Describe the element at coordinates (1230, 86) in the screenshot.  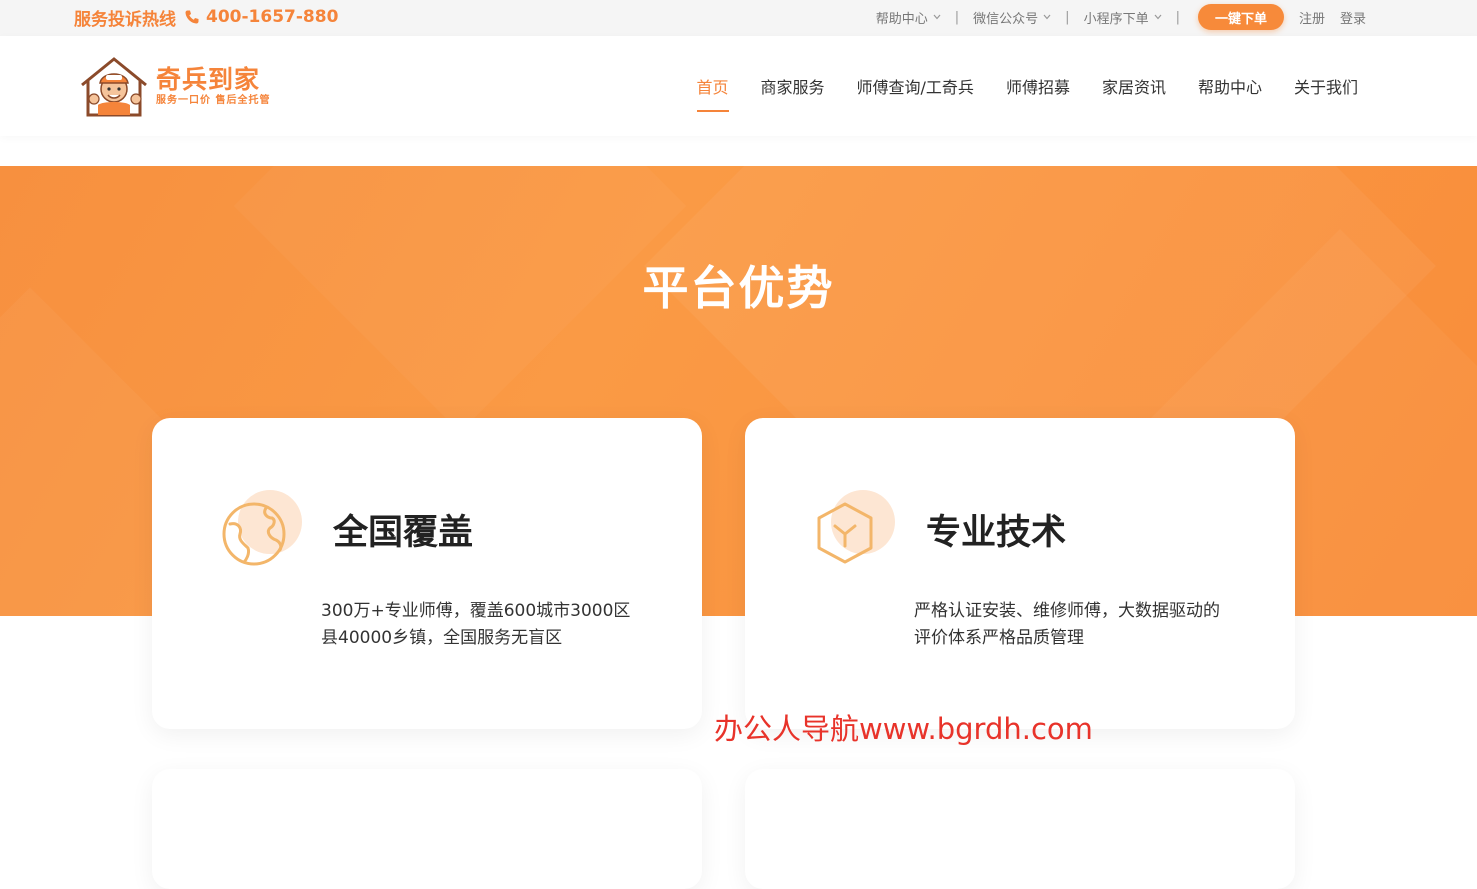
I see `nav-item-help-center: 帮助中心` at that location.